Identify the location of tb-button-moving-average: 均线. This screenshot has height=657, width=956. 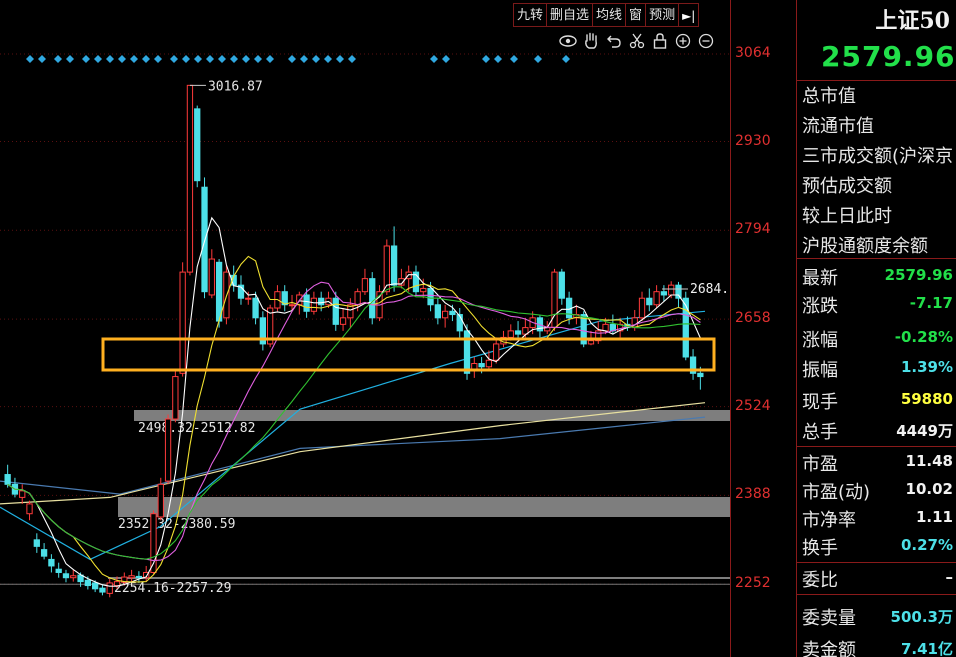
(609, 15).